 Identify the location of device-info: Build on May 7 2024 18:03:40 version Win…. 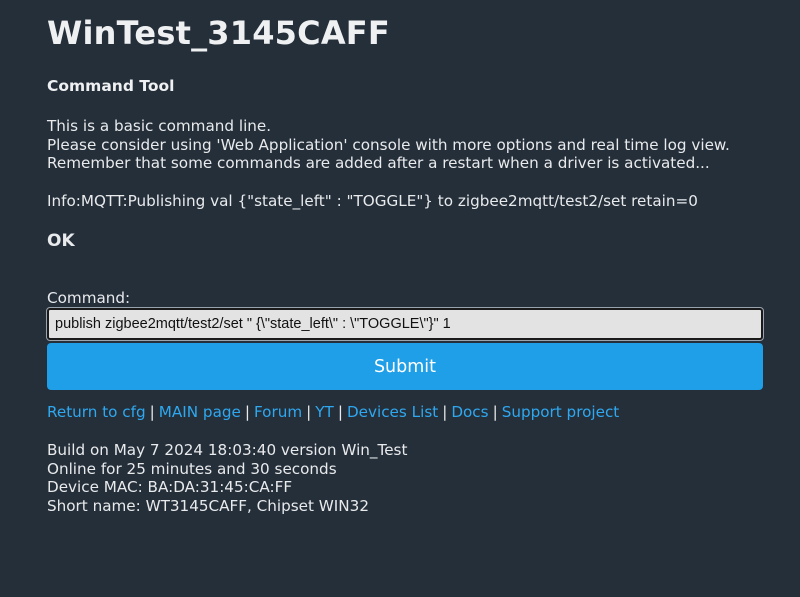
(227, 478).